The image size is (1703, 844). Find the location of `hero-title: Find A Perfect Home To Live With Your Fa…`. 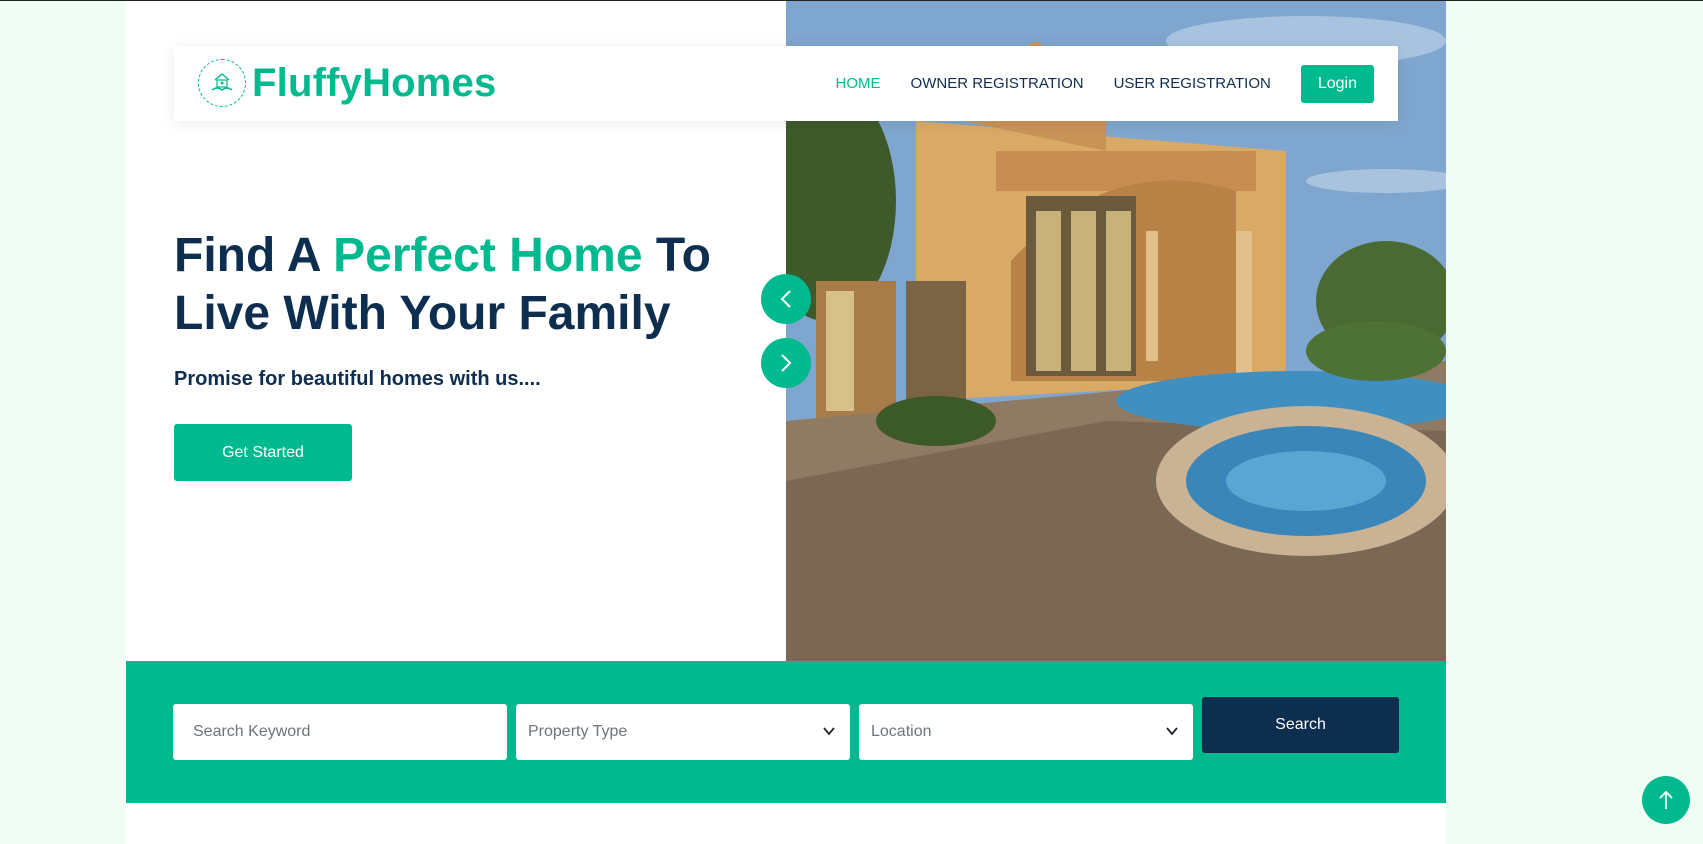

hero-title: Find A Perfect Home To Live With Your Fa… is located at coordinates (474, 285).